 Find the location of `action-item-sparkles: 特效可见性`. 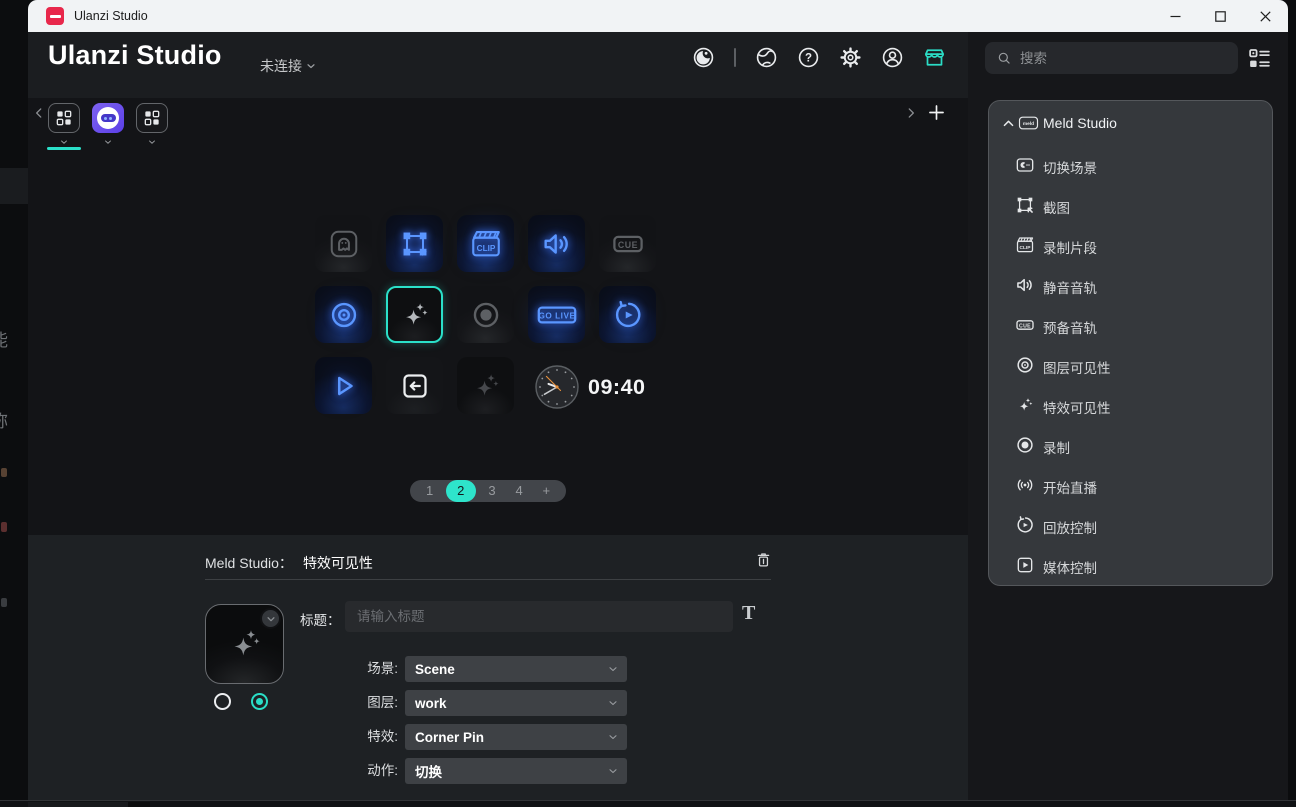

action-item-sparkles: 特效可见性 is located at coordinates (1130, 405).